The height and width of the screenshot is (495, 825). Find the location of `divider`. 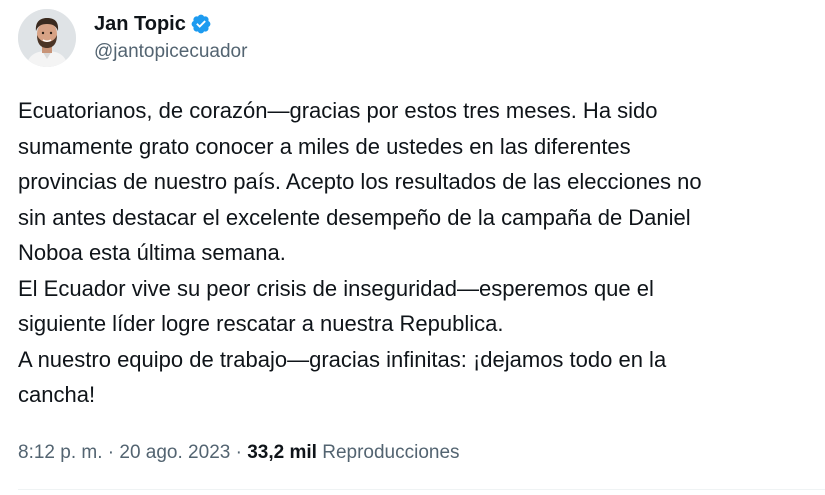

divider is located at coordinates (421, 489).